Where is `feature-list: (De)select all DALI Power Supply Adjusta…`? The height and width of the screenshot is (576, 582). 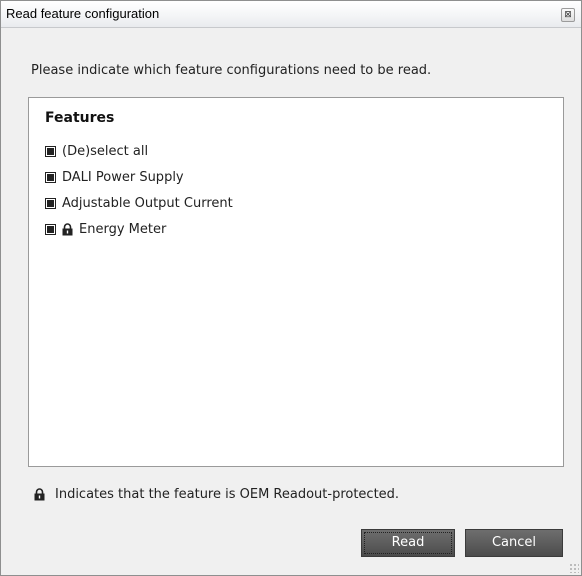 feature-list: (De)select all DALI Power Supply Adjusta… is located at coordinates (139, 194).